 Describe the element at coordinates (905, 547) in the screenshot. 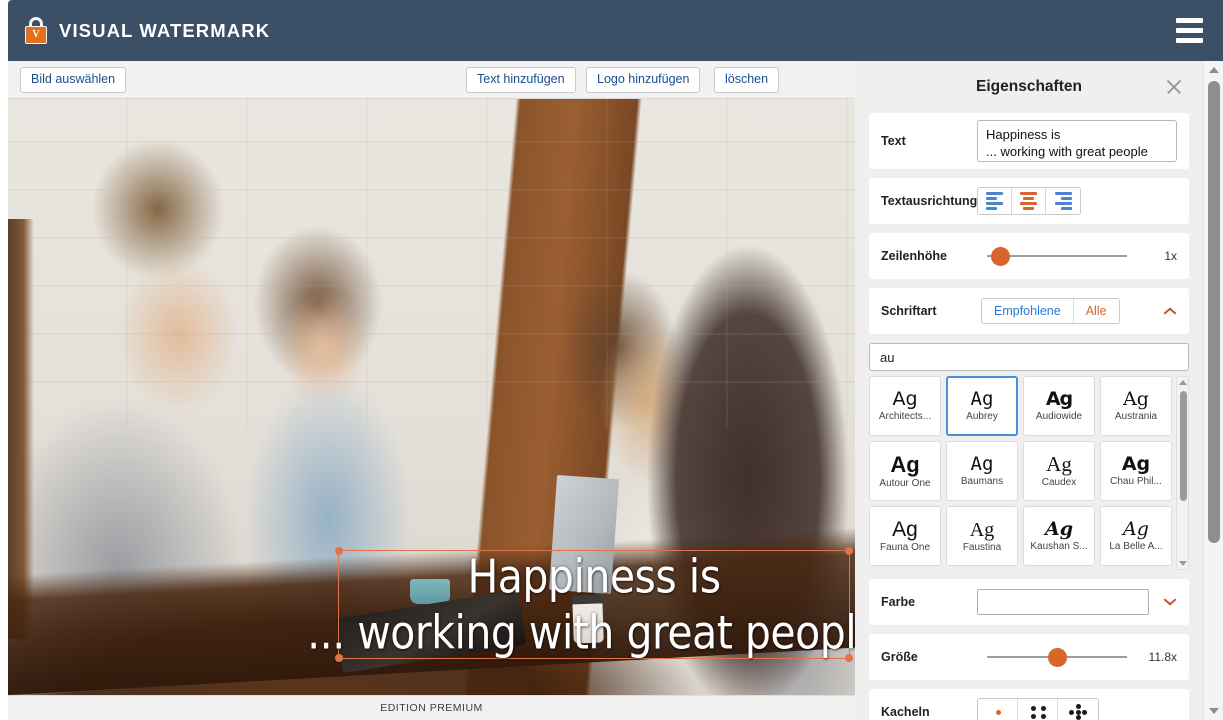

I see `font-name: Fauna One` at that location.